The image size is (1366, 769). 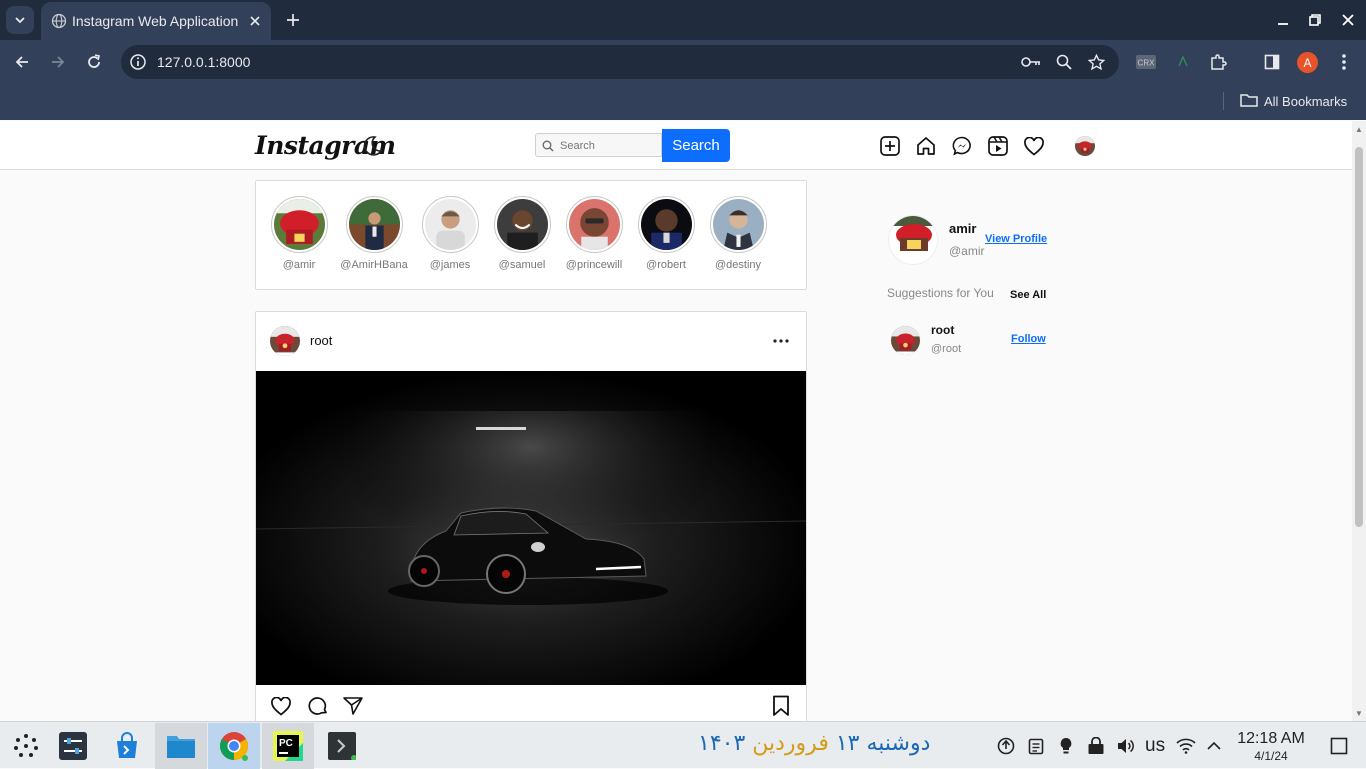 What do you see at coordinates (374, 233) in the screenshot?
I see `story-item: @AmirHBana` at bounding box center [374, 233].